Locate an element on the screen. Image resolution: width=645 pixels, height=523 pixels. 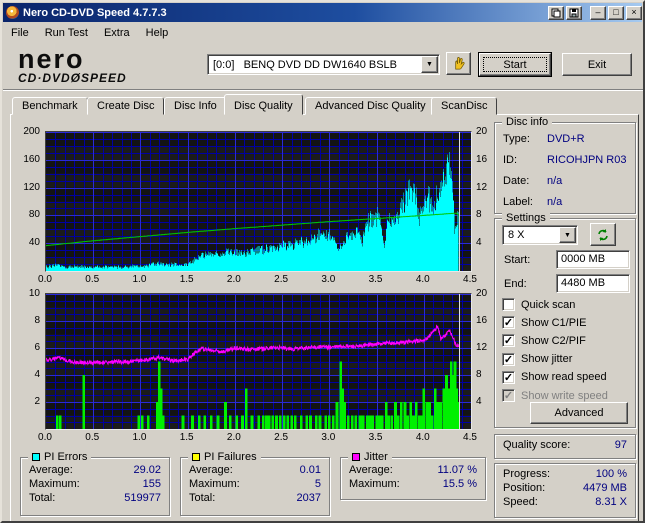
app-icon is located at coordinates (12, 12).